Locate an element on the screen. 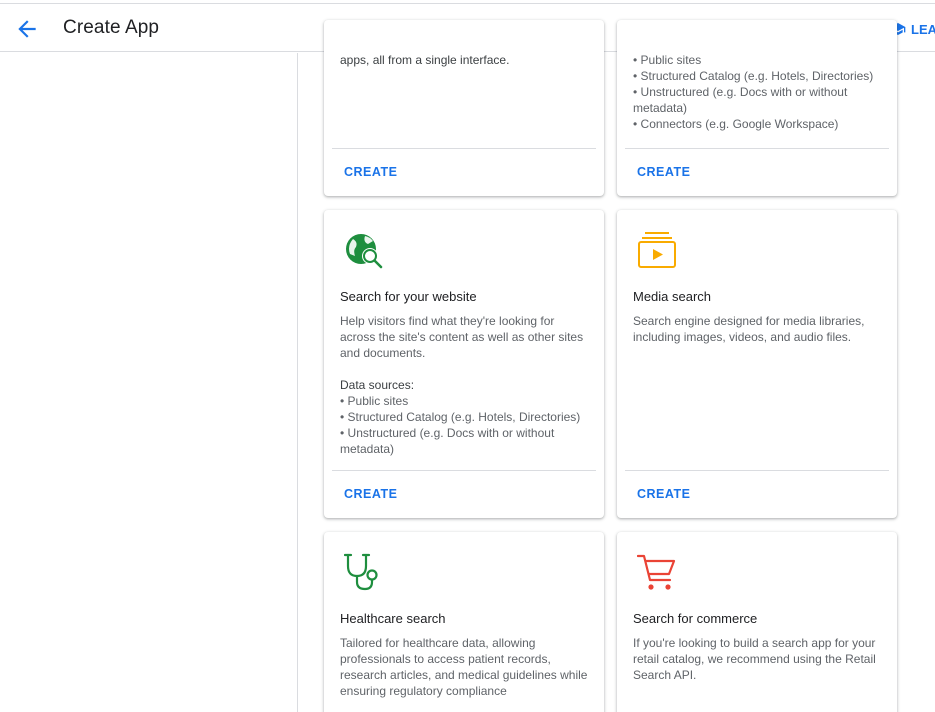 This screenshot has height=712, width=935. globe-search-icon is located at coordinates (364, 250).